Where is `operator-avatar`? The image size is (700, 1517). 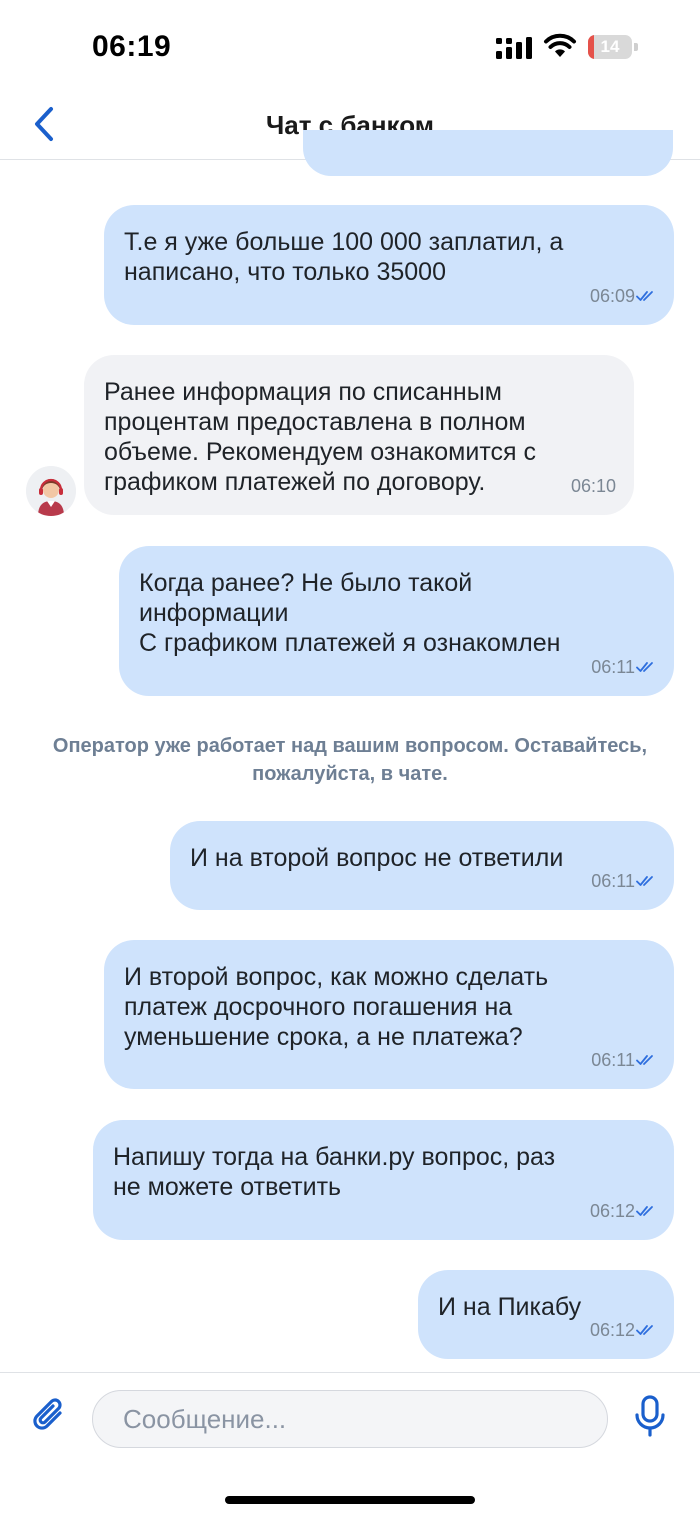 operator-avatar is located at coordinates (51, 491).